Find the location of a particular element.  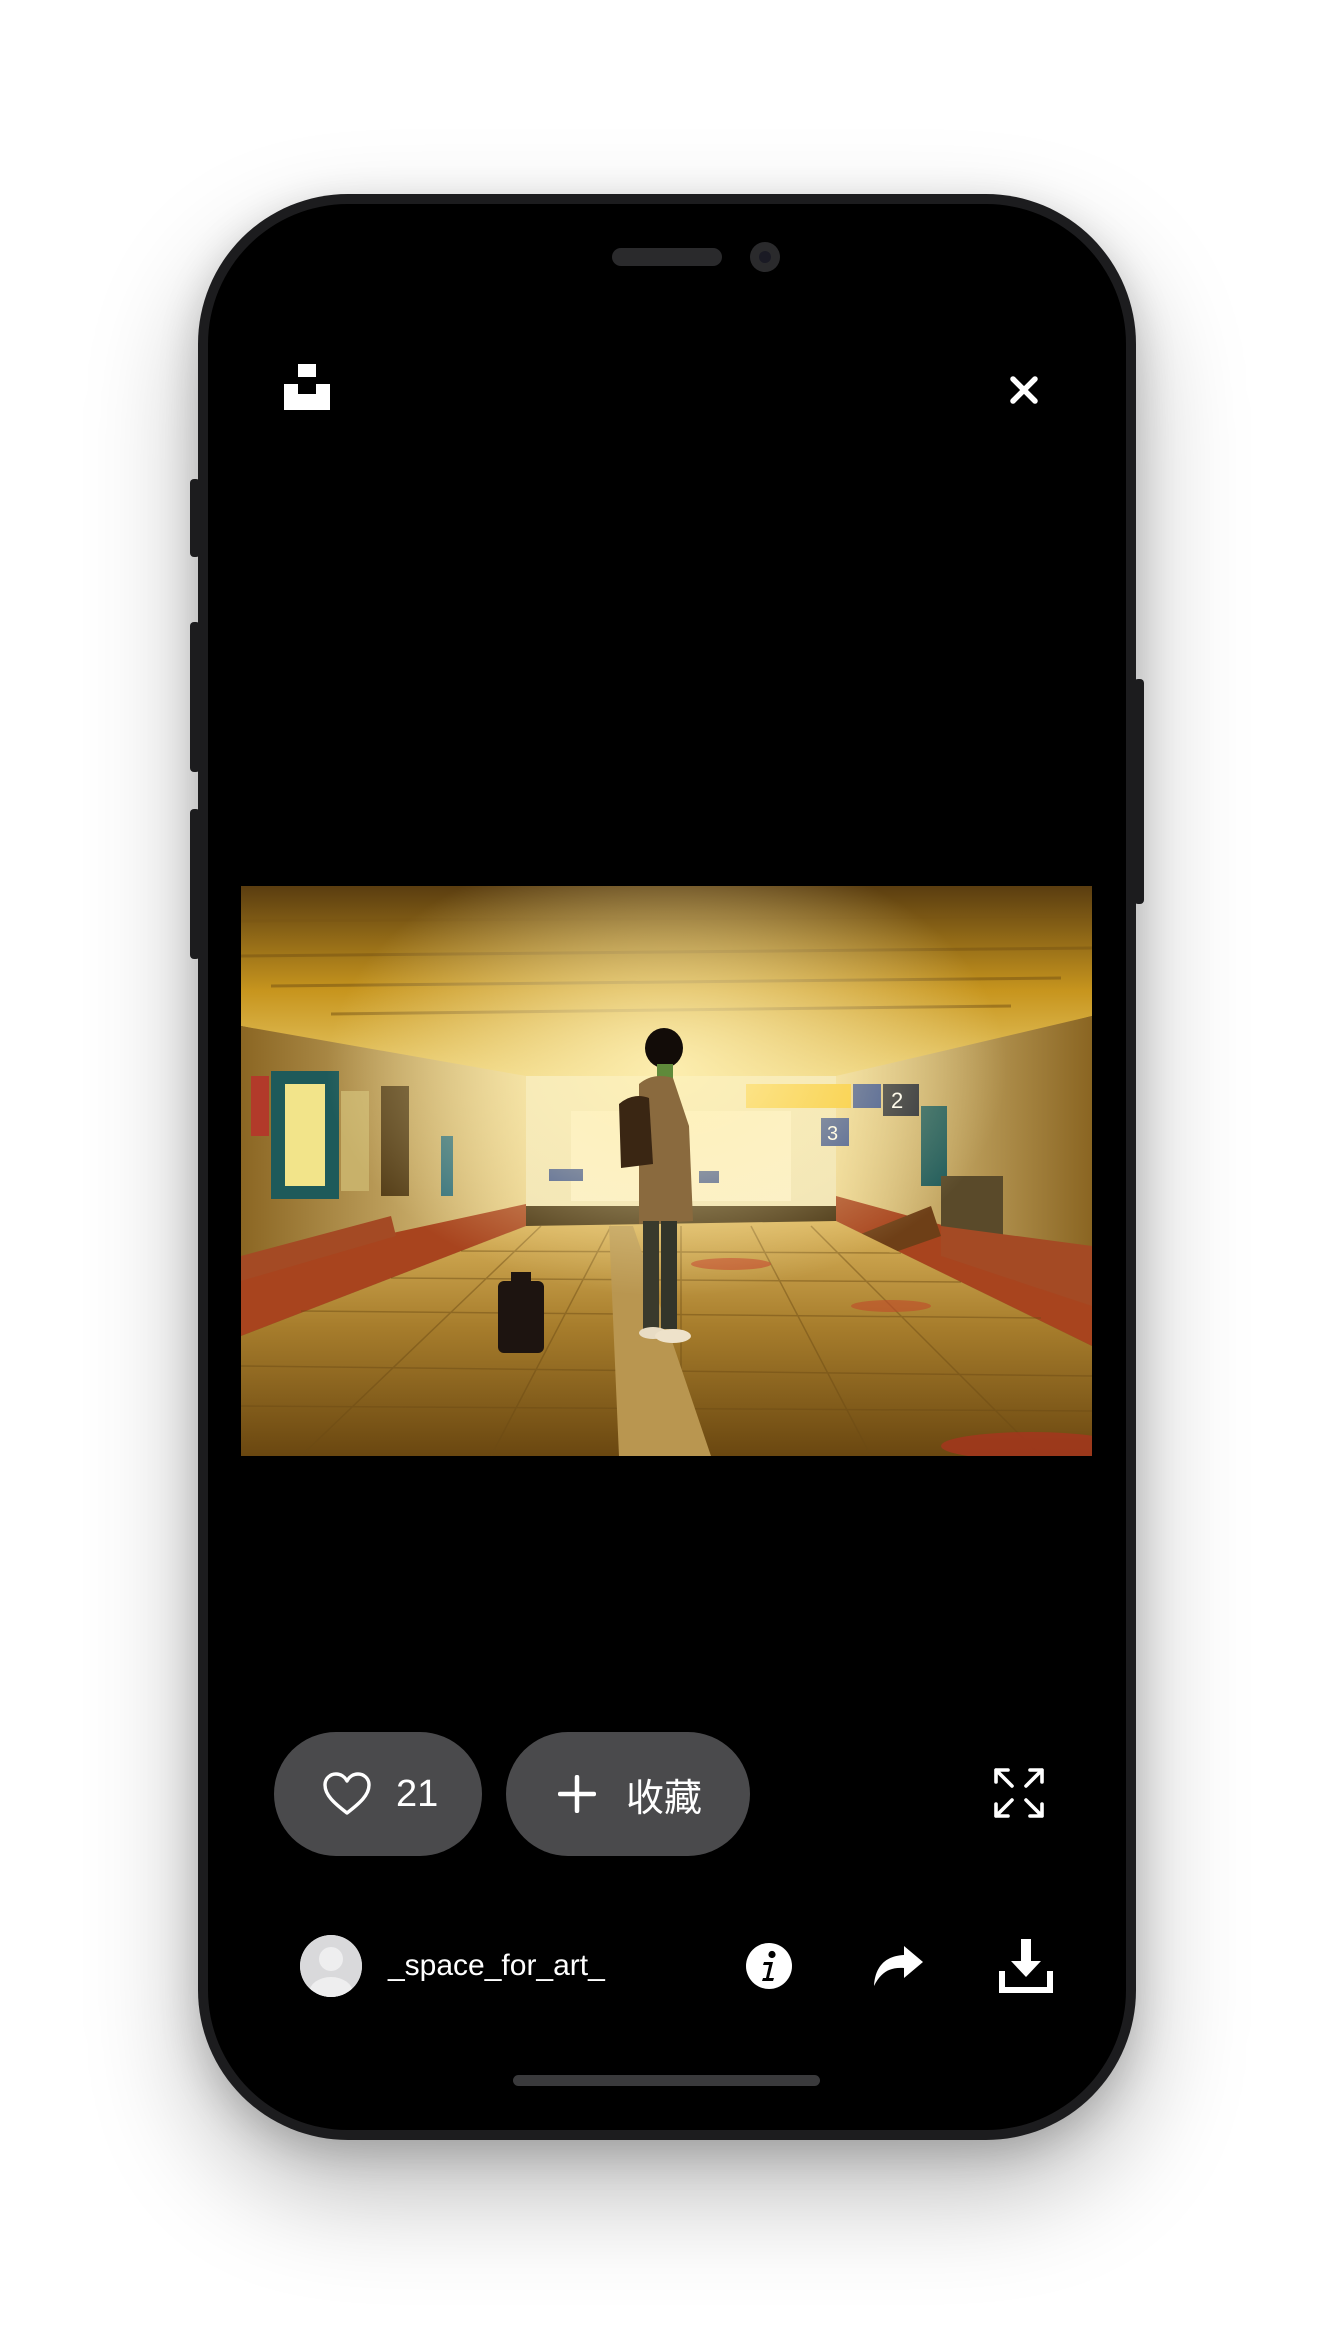

download-icon is located at coordinates (1026, 1965).